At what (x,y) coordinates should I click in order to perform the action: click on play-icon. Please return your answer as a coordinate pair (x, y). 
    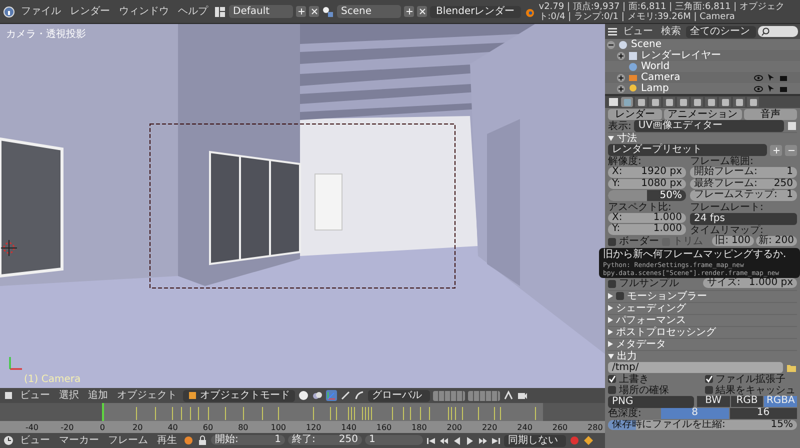
    Looking at the image, I should click on (470, 441).